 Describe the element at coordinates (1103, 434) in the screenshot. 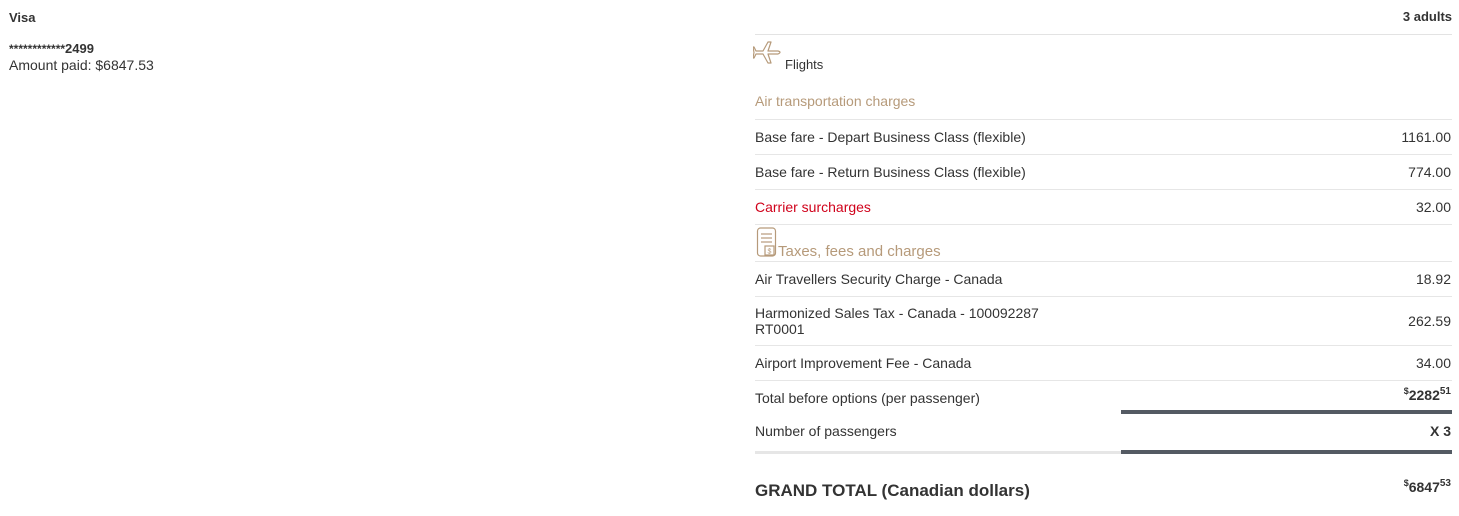

I see `number-of-passengers-row: Number of passengers X 3` at that location.